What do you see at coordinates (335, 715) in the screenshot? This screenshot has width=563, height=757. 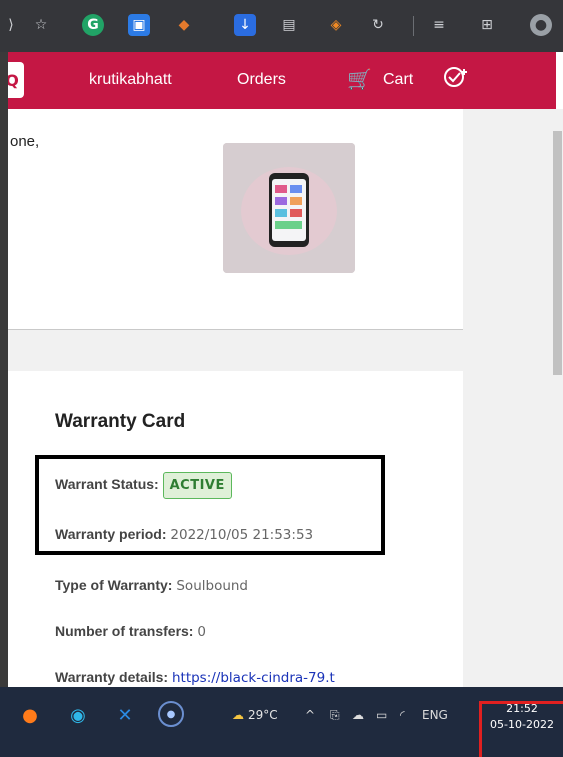 I see `tray-device-icon: ⎘` at bounding box center [335, 715].